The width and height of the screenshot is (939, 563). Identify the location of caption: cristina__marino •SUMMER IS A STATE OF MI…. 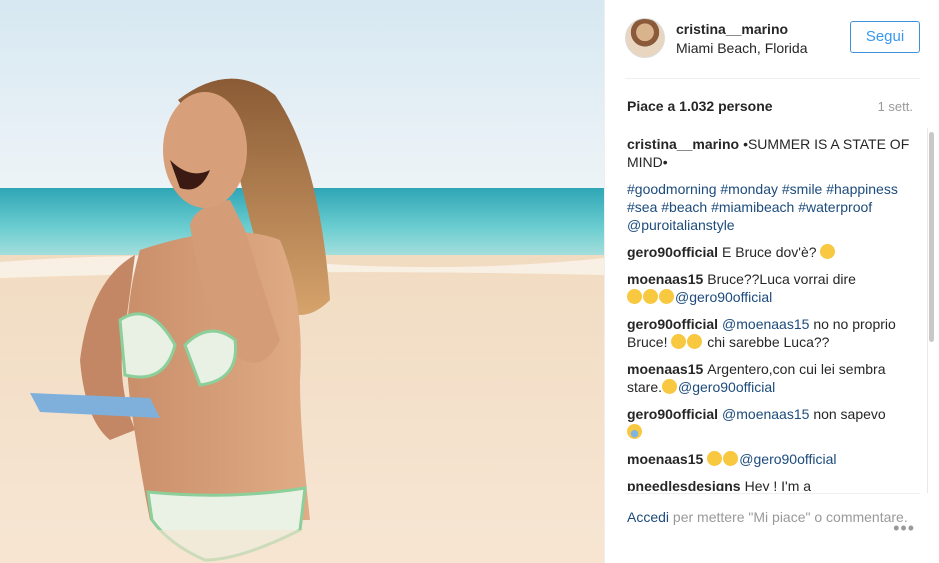
(772, 153).